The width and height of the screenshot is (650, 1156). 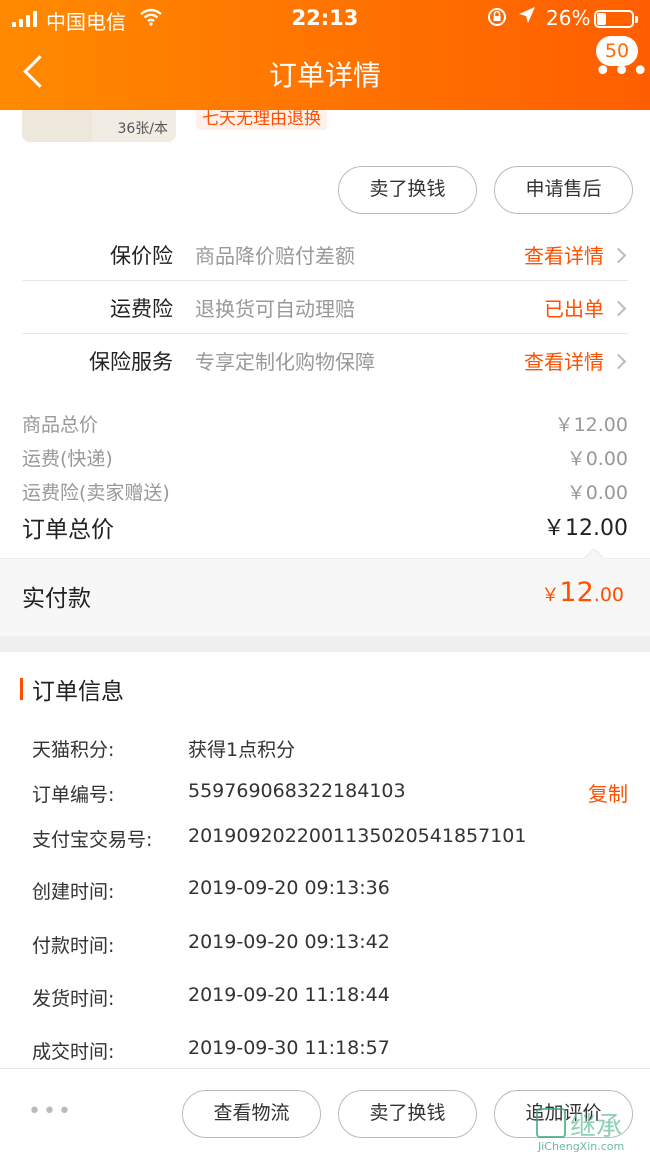 What do you see at coordinates (73, 892) in the screenshot?
I see `info-label: 创建时间:` at bounding box center [73, 892].